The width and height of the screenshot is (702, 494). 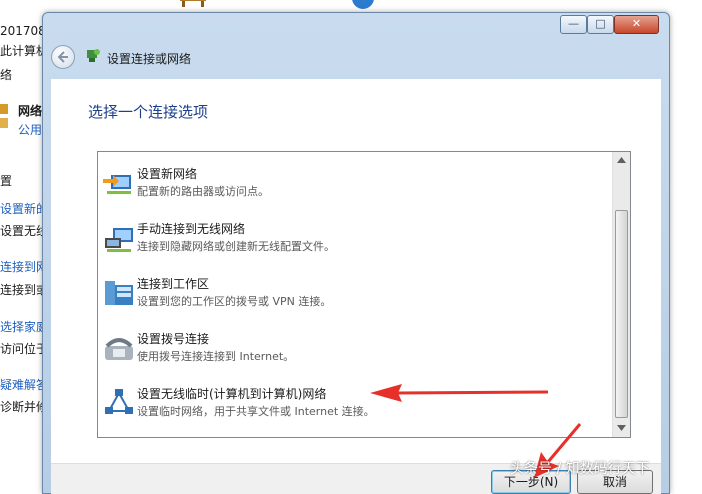 I want to click on option-description: 配置新的路由器或访问点。, so click(x=203, y=191).